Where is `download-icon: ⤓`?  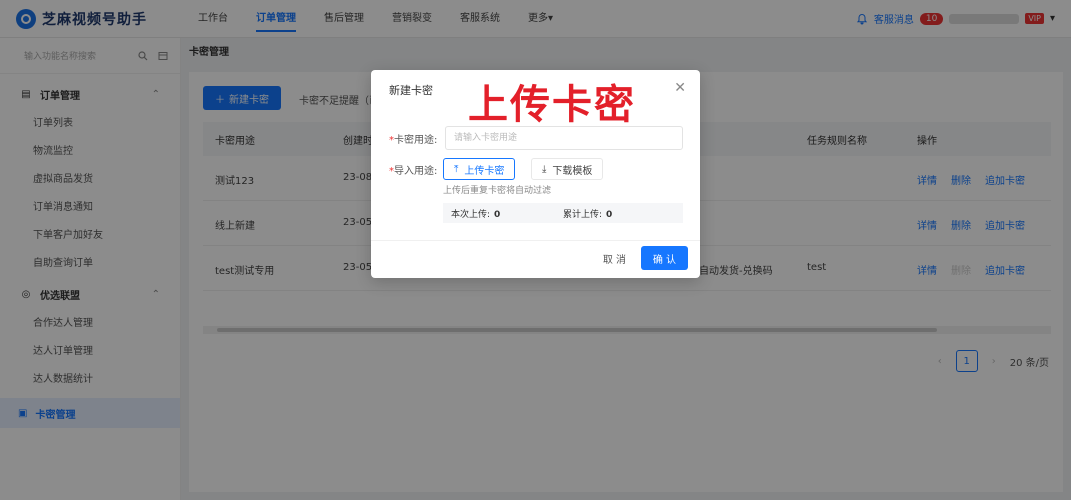 download-icon: ⤓ is located at coordinates (544, 169).